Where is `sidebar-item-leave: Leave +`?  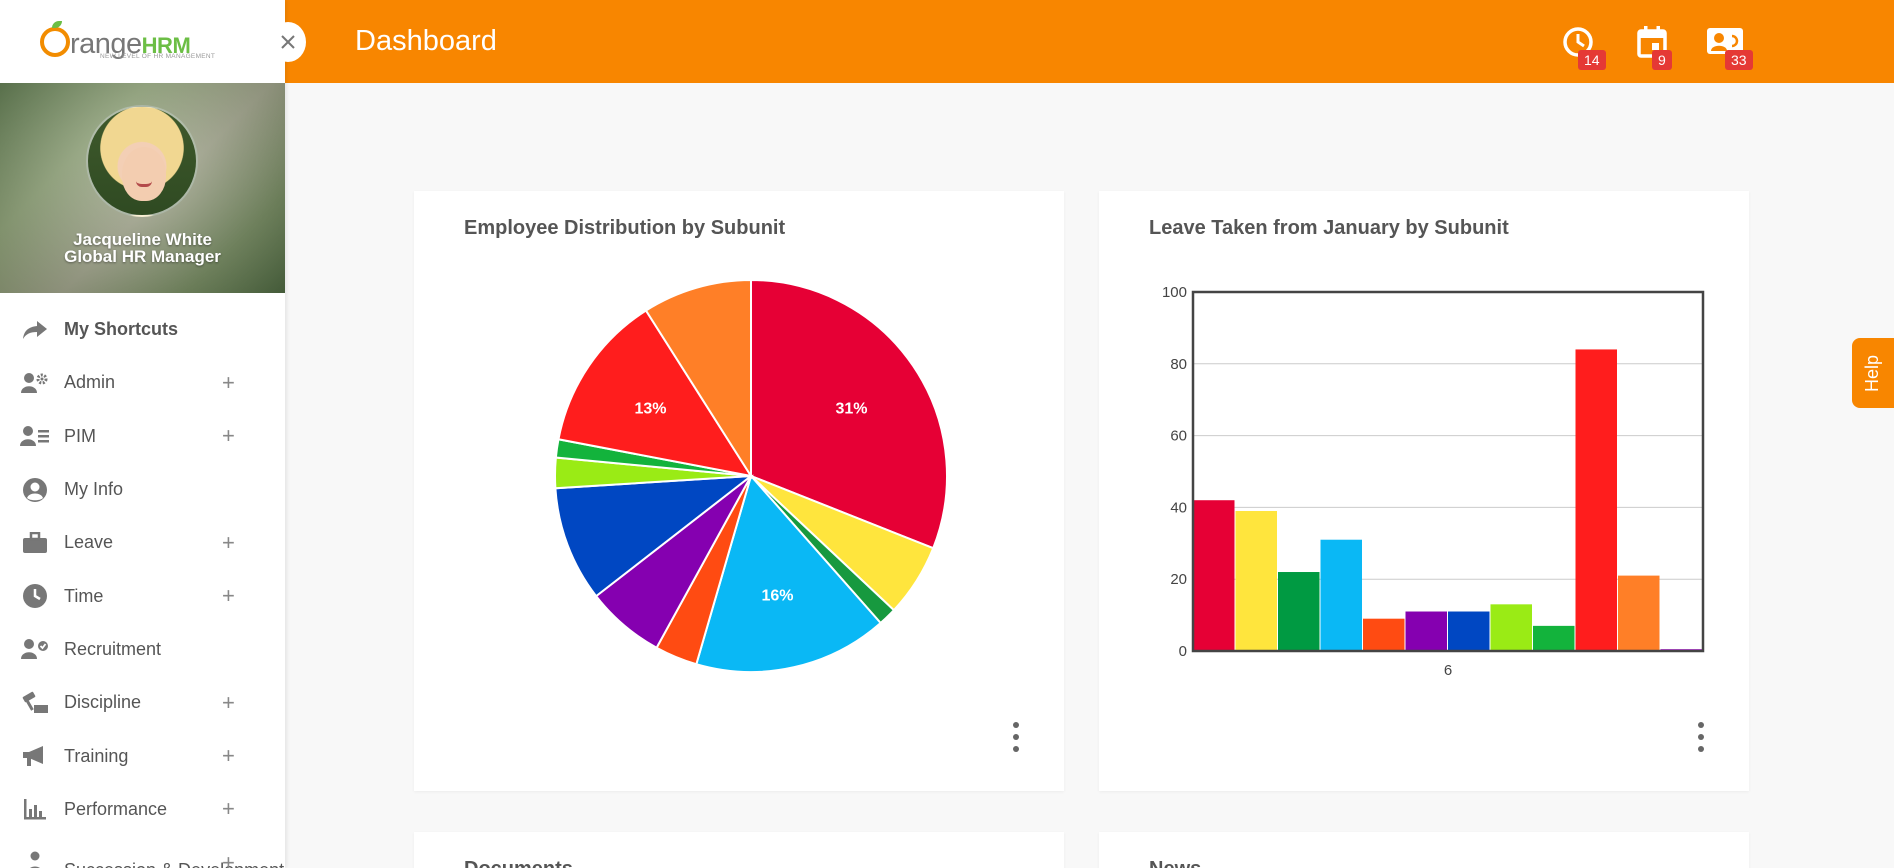 sidebar-item-leave: Leave + is located at coordinates (142, 542).